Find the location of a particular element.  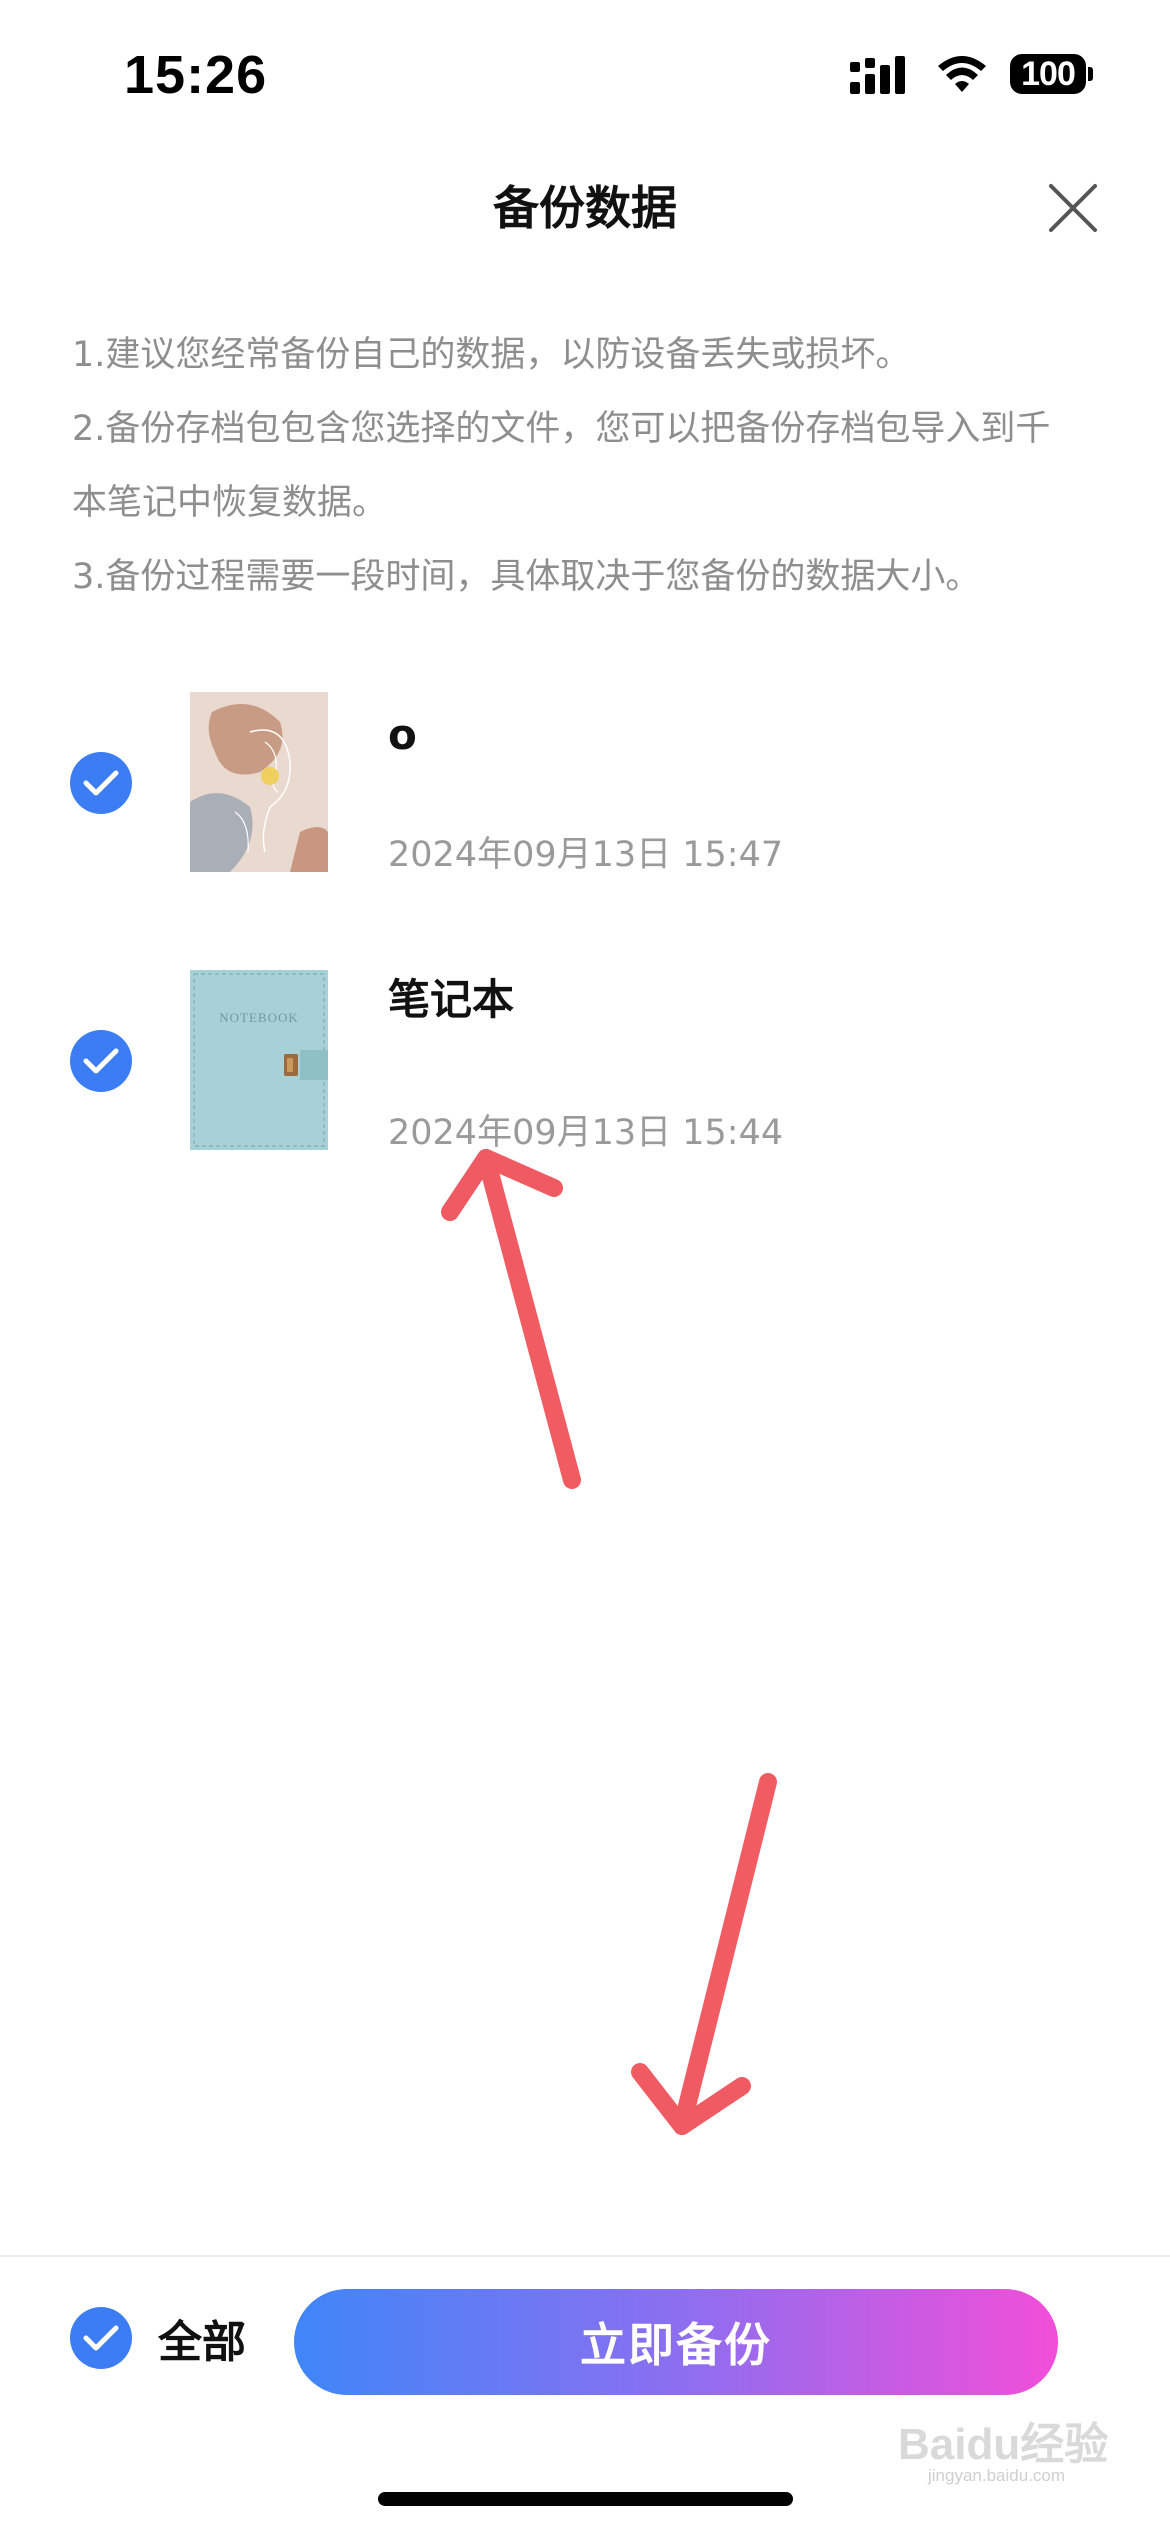

baidu-jingyan-watermark: Baidu经验 jingyan.baidu.com is located at coordinates (1008, 2448).